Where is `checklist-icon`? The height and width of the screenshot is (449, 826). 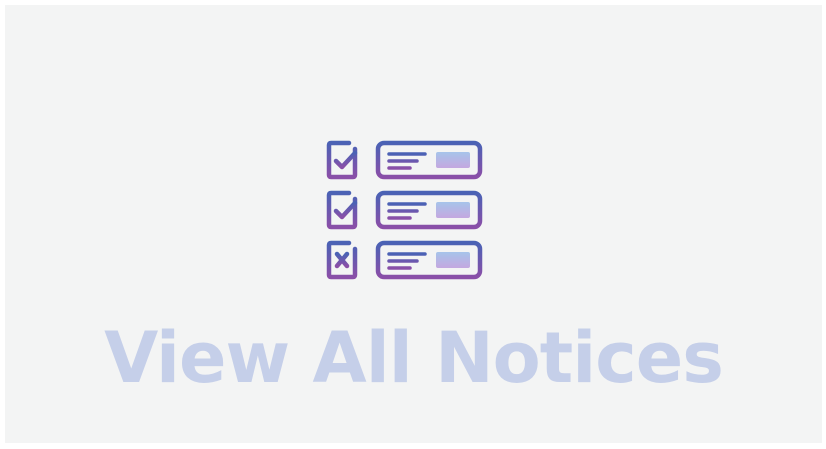
checklist-icon is located at coordinates (404, 210).